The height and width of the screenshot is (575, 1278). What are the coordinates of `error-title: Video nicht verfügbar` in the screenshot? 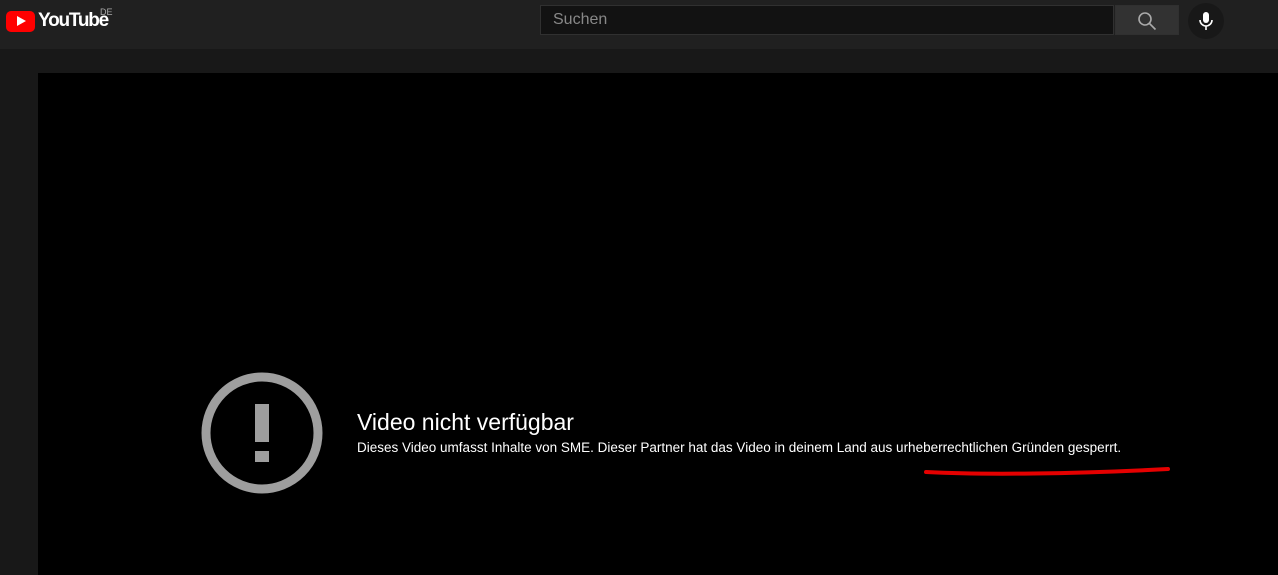 It's located at (465, 422).